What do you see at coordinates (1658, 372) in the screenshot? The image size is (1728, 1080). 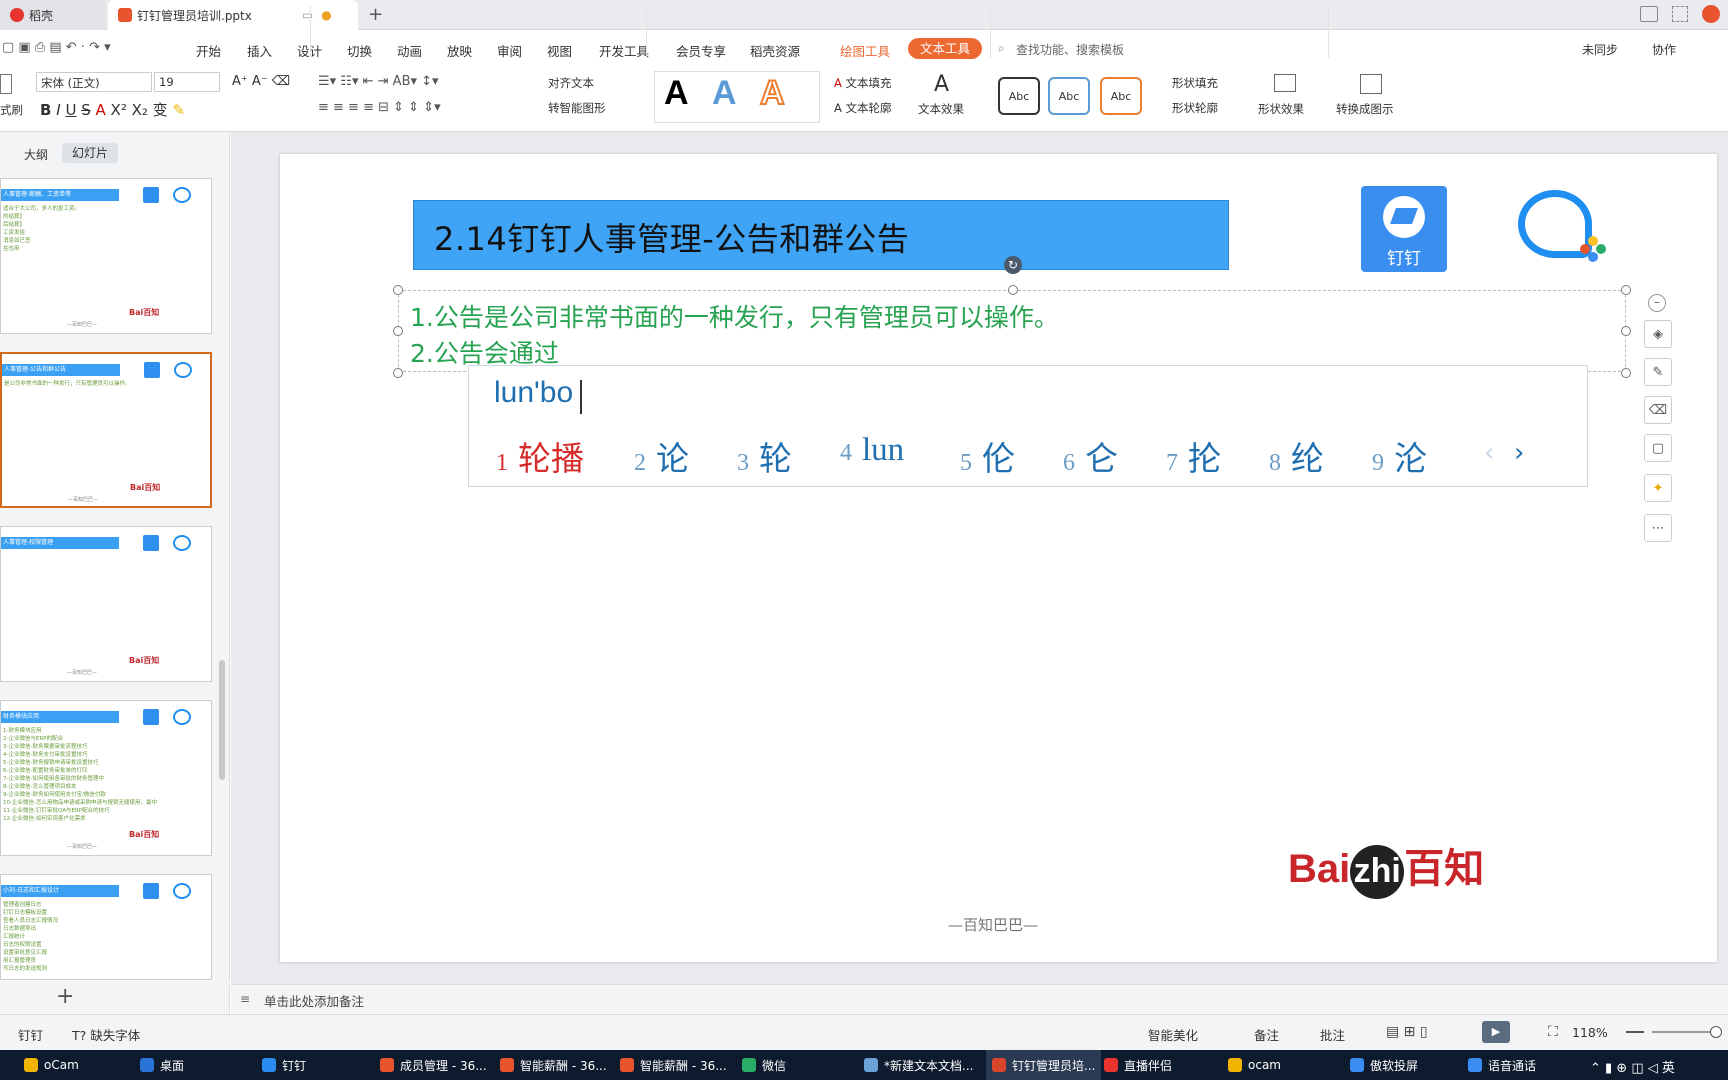 I see `pen-icon: ✎` at bounding box center [1658, 372].